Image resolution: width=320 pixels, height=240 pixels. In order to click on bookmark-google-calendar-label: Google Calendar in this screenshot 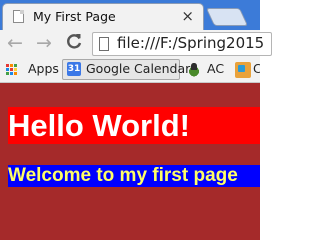, I will do `click(138, 68)`.